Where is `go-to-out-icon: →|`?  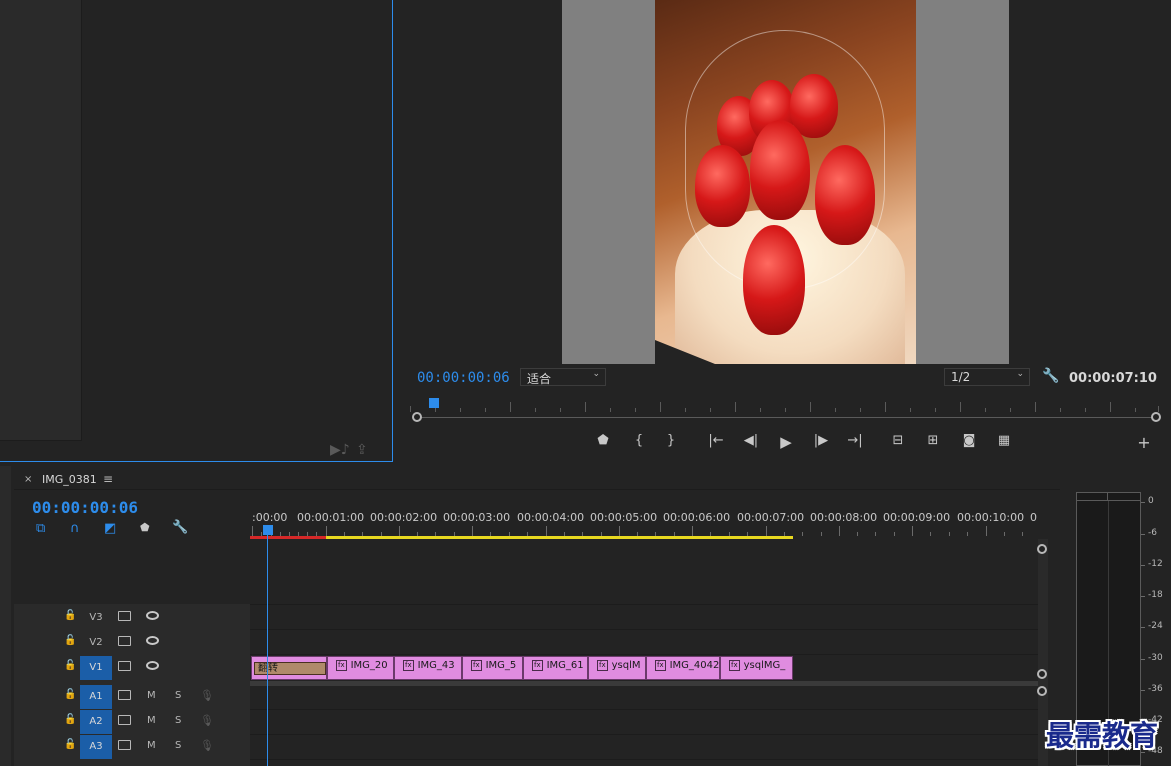 go-to-out-icon: →| is located at coordinates (855, 440).